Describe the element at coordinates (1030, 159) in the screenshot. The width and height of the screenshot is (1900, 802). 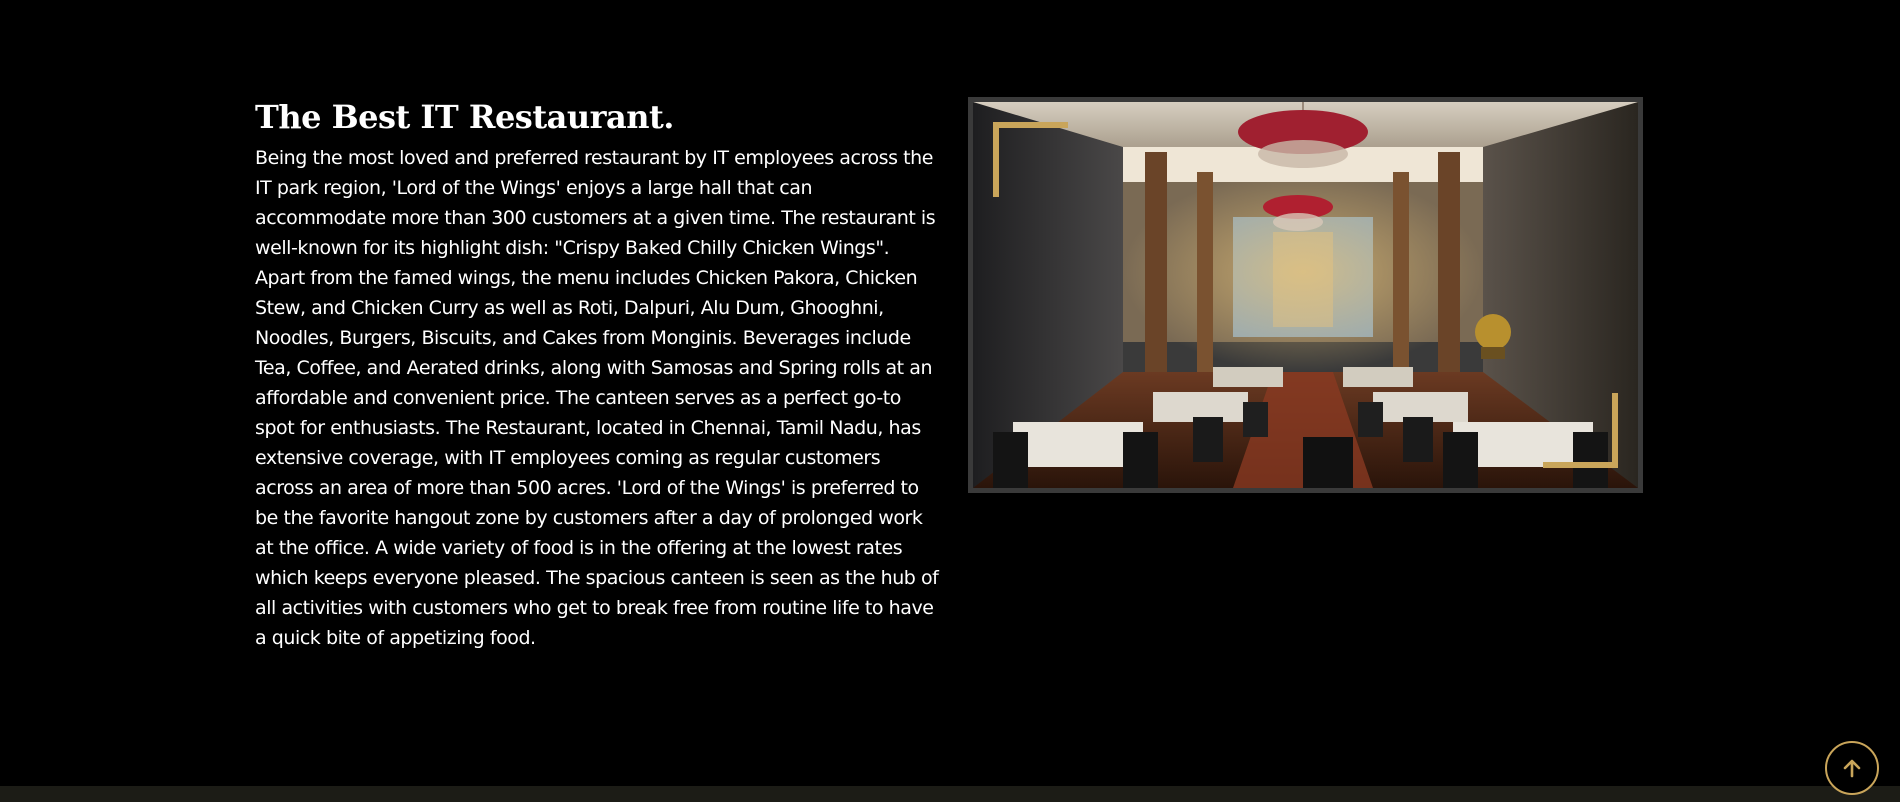
I see `gold-corner-accent-top-left` at that location.